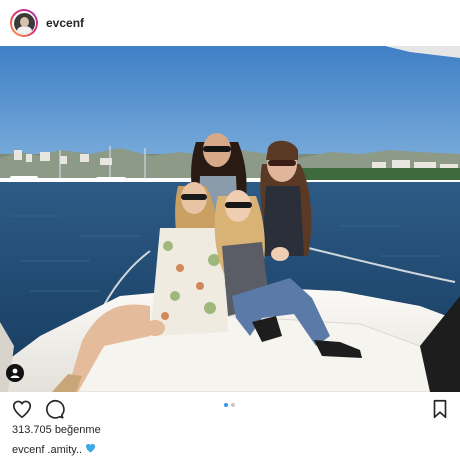 The image size is (460, 459). Describe the element at coordinates (90, 449) in the screenshot. I see `blue-heart-icon` at that location.